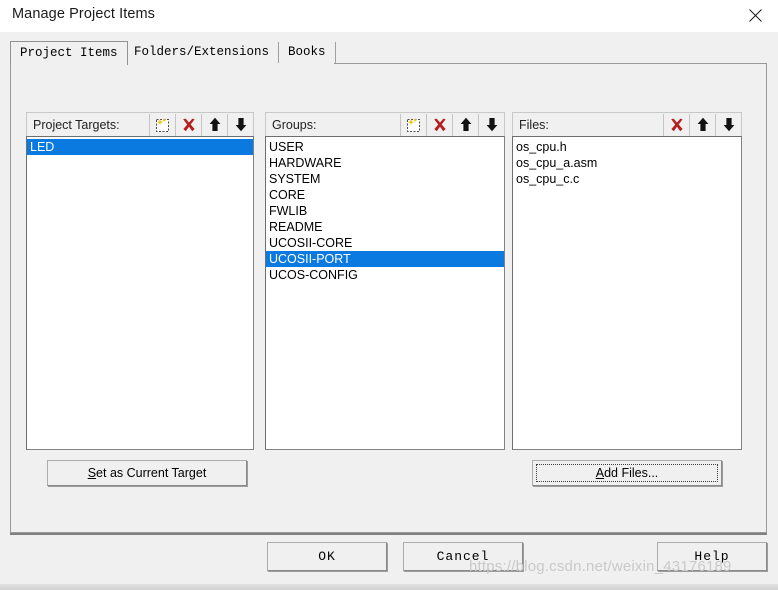 The height and width of the screenshot is (590, 778). What do you see at coordinates (307, 53) in the screenshot?
I see `tab-books: Books` at bounding box center [307, 53].